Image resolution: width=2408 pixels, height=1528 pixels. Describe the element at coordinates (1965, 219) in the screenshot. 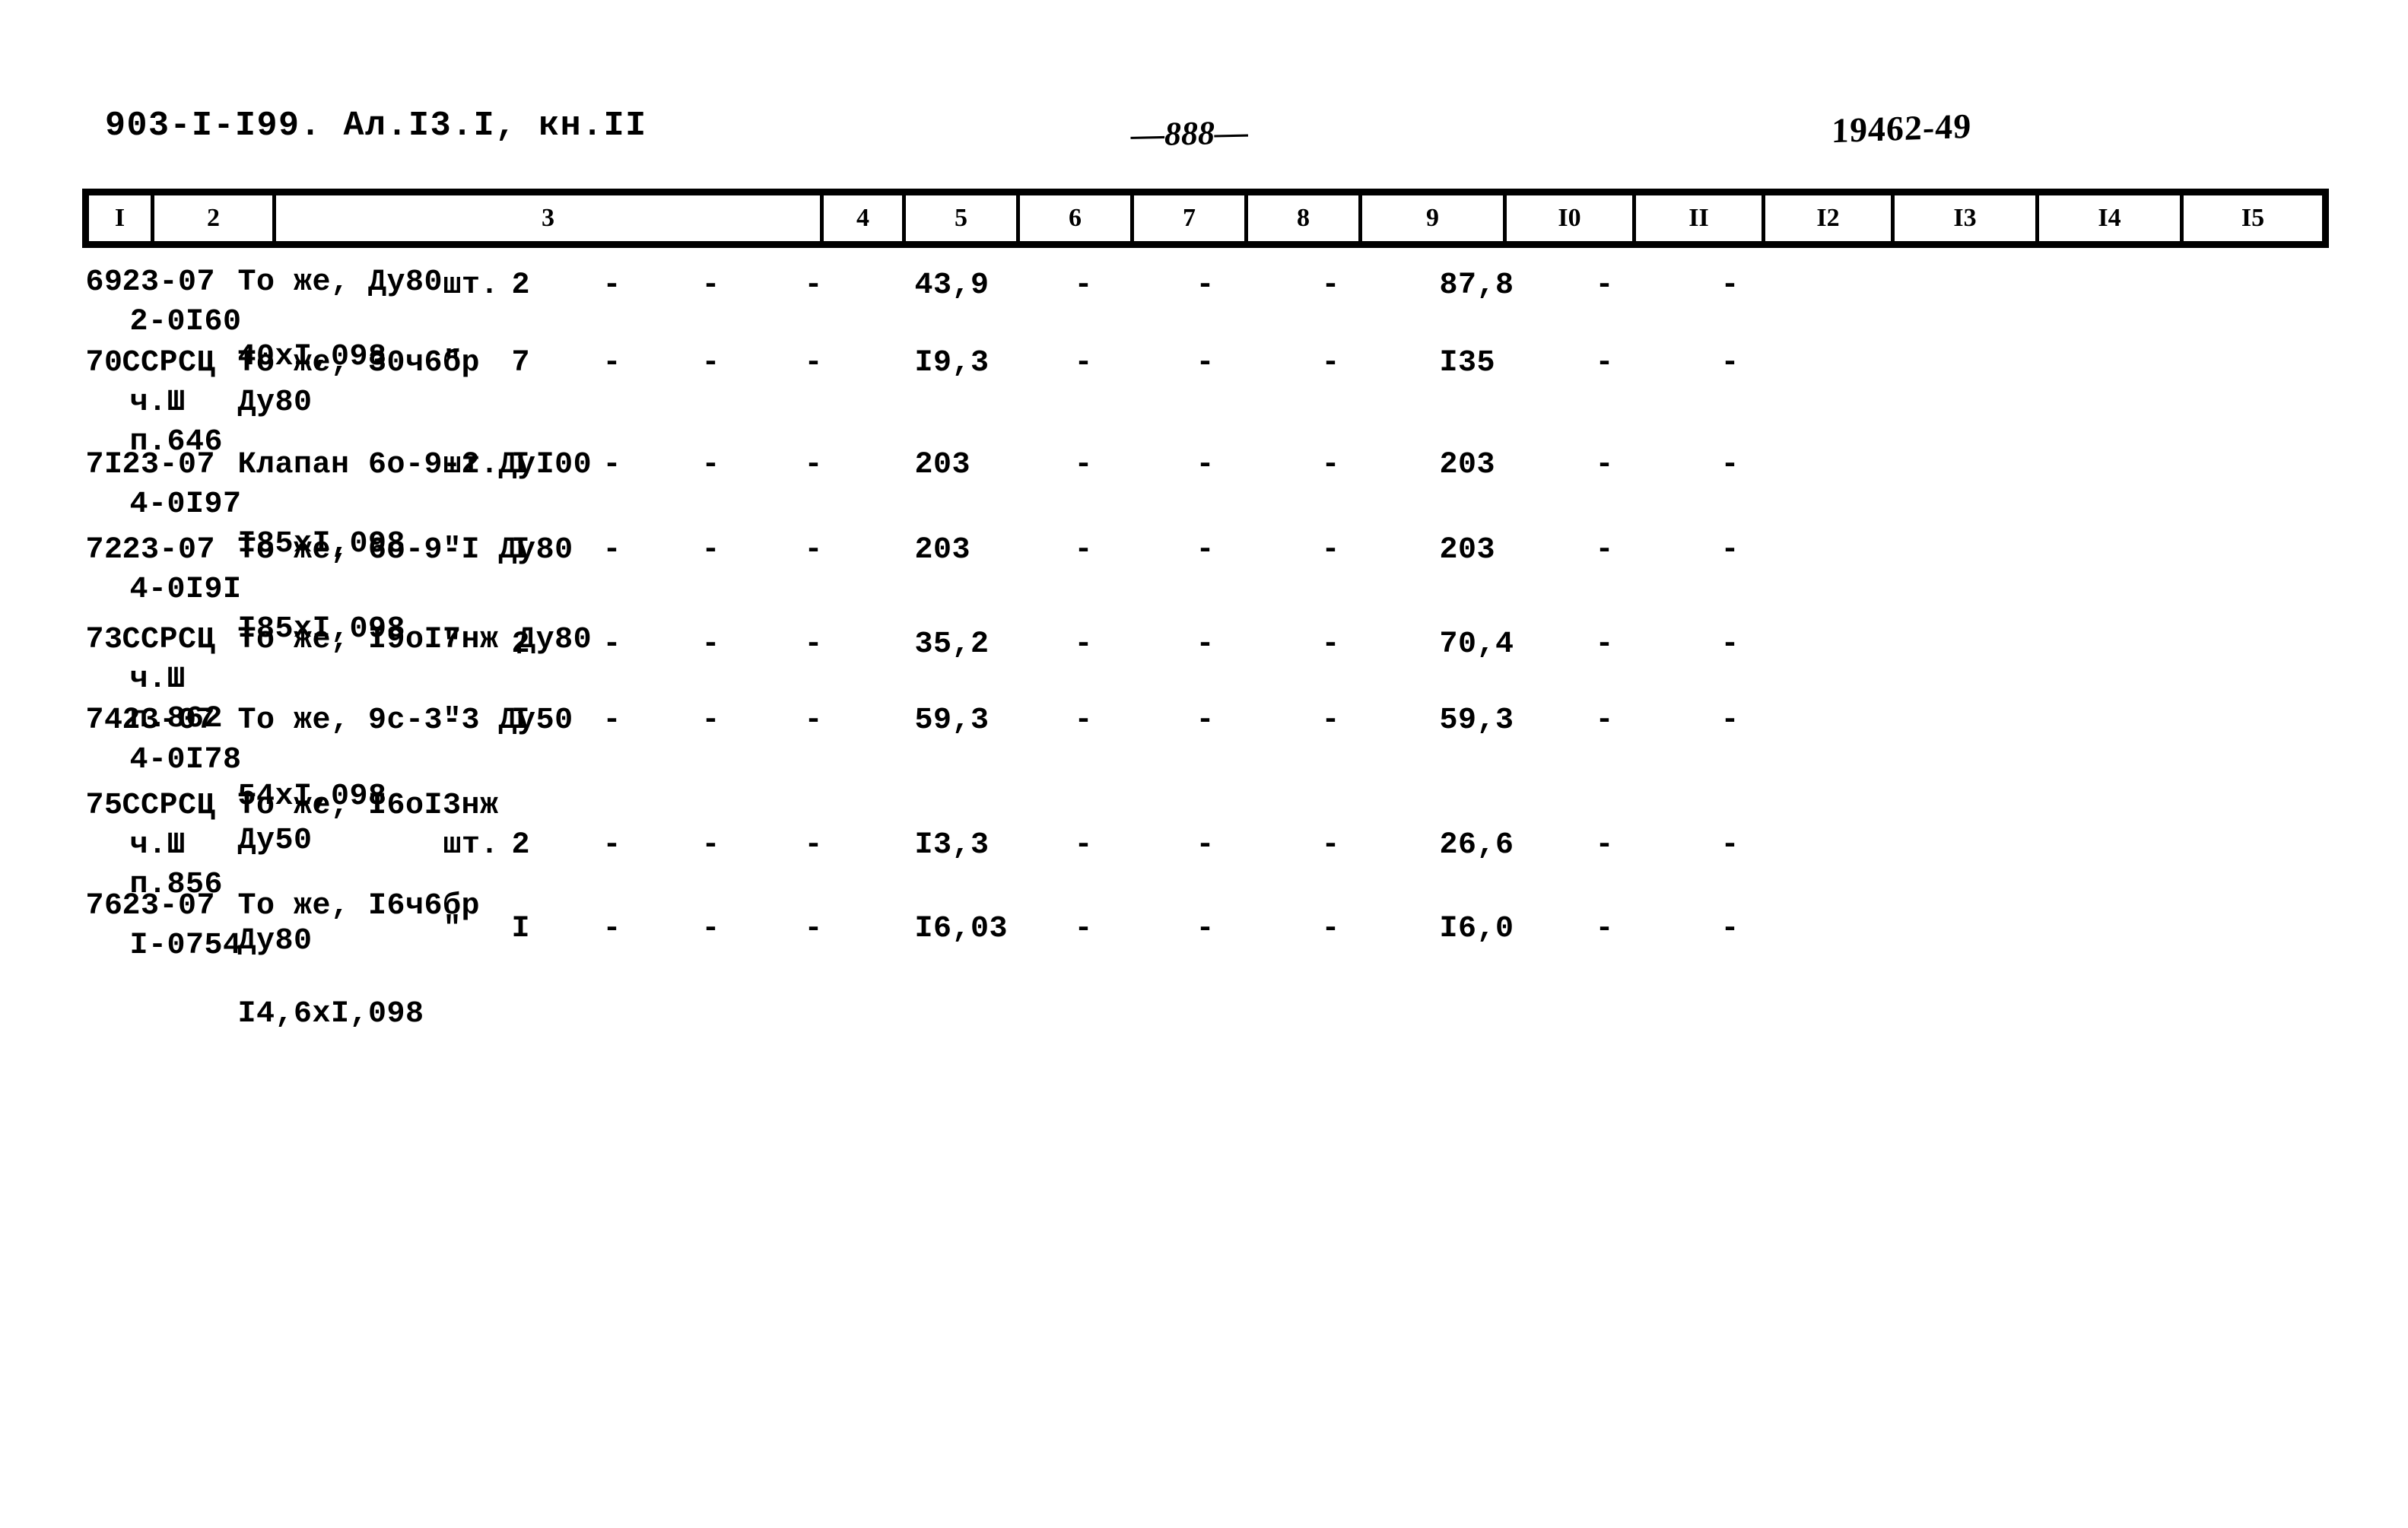

I see `column-header-13: I3` at that location.